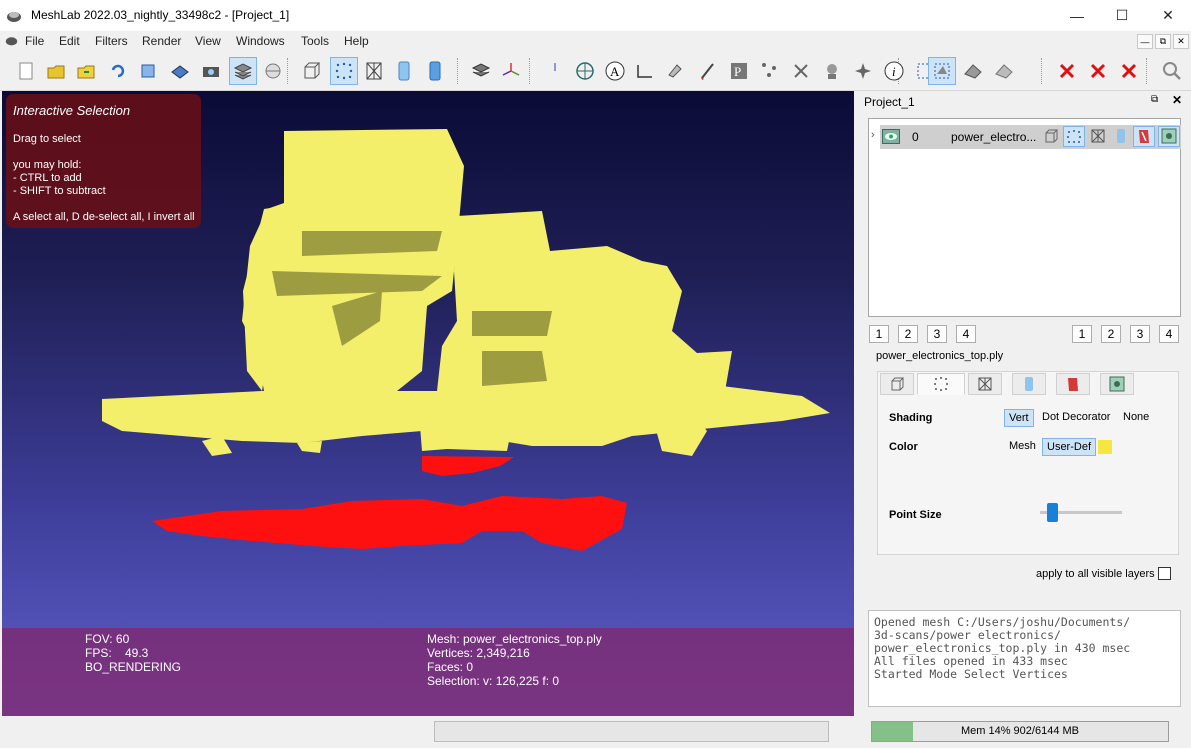 This screenshot has width=1191, height=748. What do you see at coordinates (555, 71) in the screenshot?
I see `ortho-axis-button` at bounding box center [555, 71].